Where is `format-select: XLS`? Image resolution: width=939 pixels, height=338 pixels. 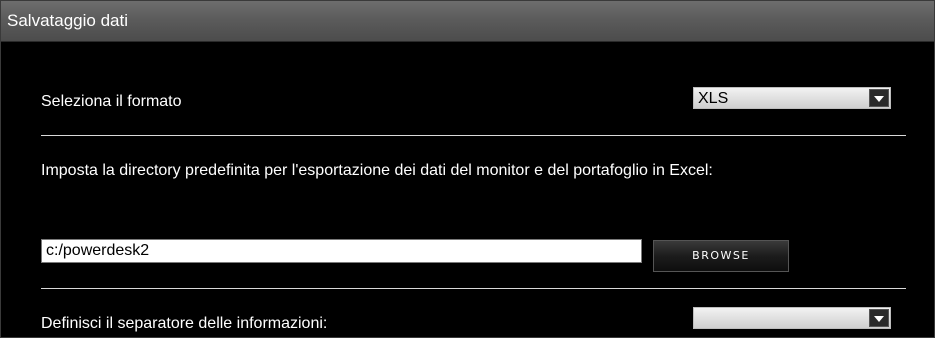
format-select: XLS is located at coordinates (792, 98).